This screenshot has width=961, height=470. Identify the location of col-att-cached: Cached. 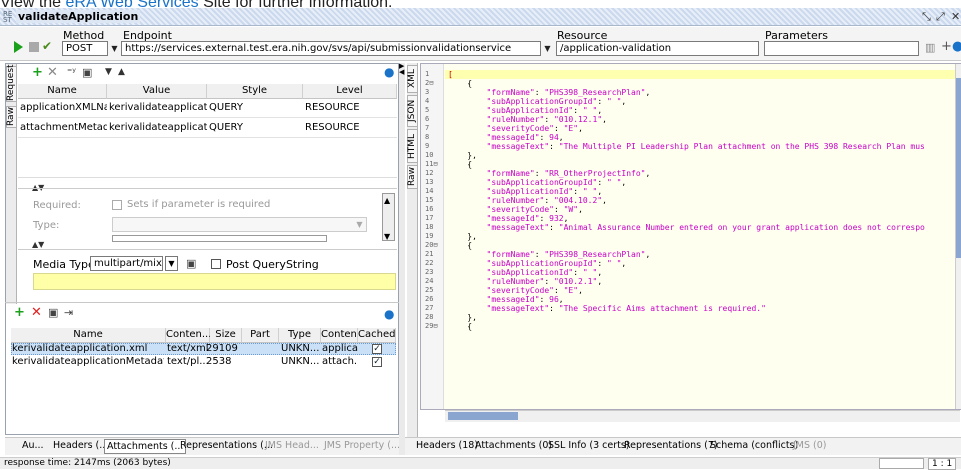
(377, 335).